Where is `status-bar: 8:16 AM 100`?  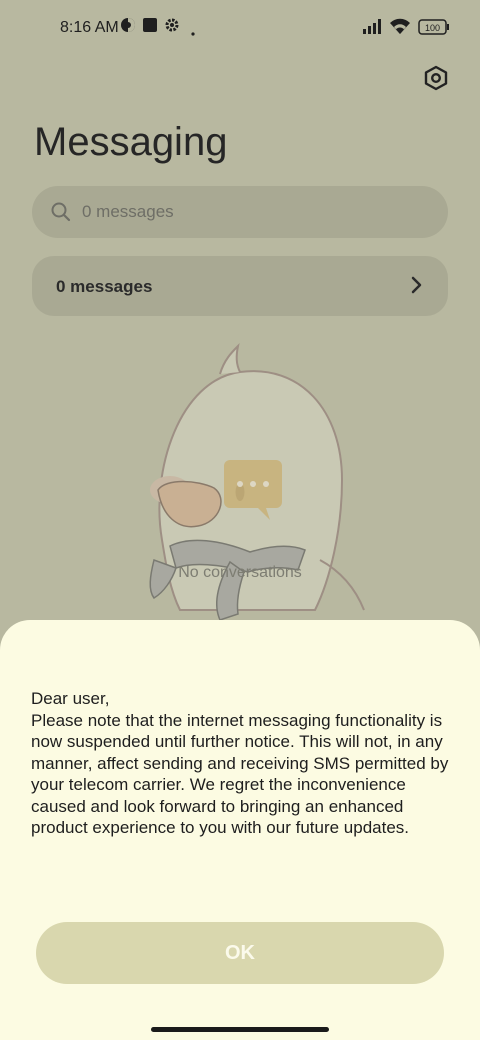 status-bar: 8:16 AM 100 is located at coordinates (240, 28).